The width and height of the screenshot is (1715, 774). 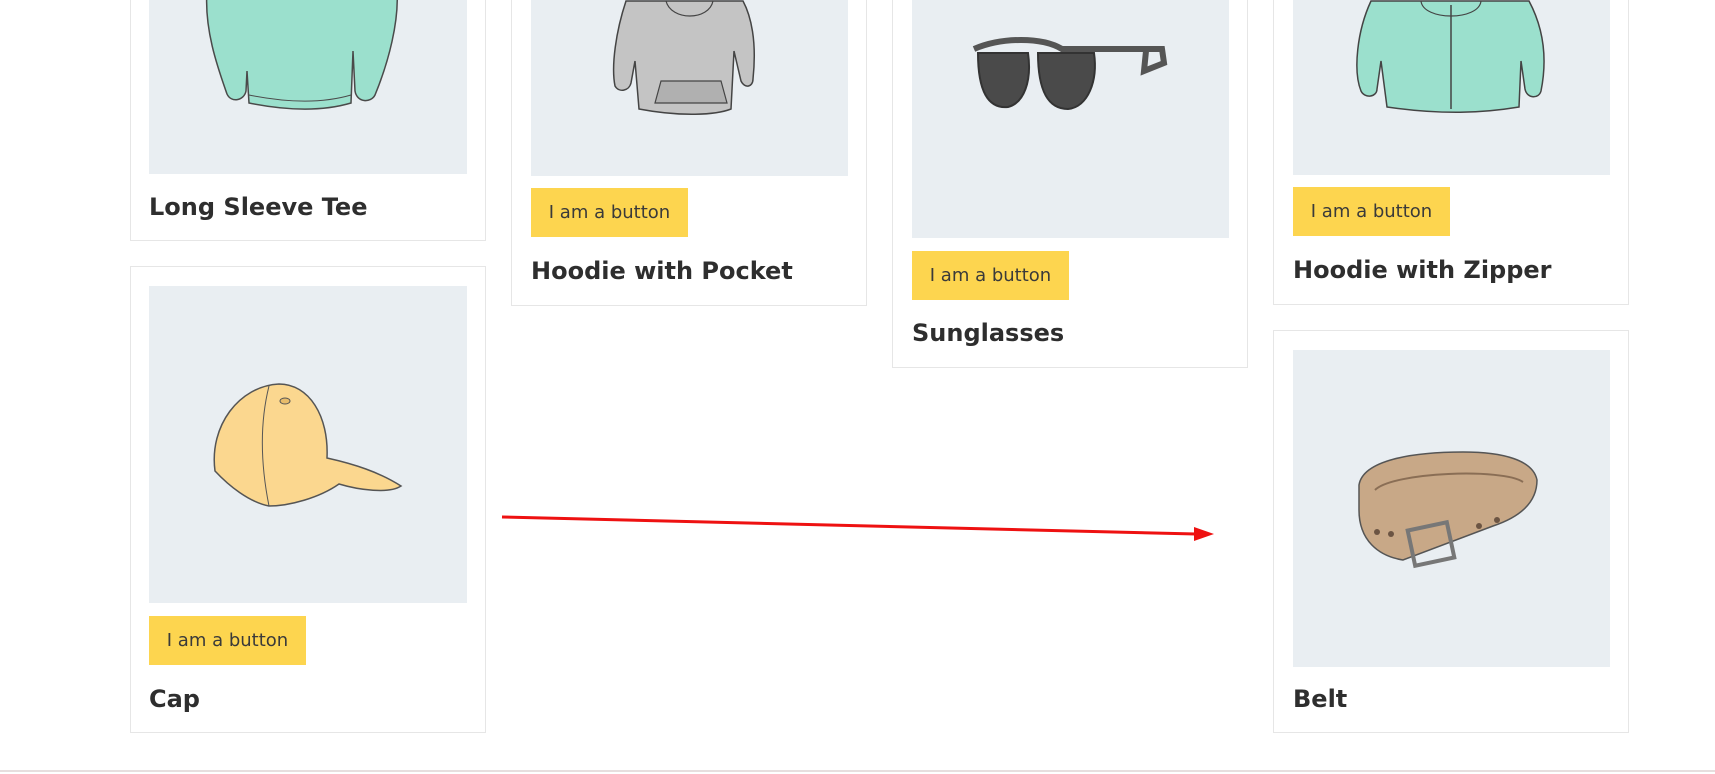 I want to click on product-card-long-sleeve-tee: Long Sleeve Tee, so click(x=308, y=120).